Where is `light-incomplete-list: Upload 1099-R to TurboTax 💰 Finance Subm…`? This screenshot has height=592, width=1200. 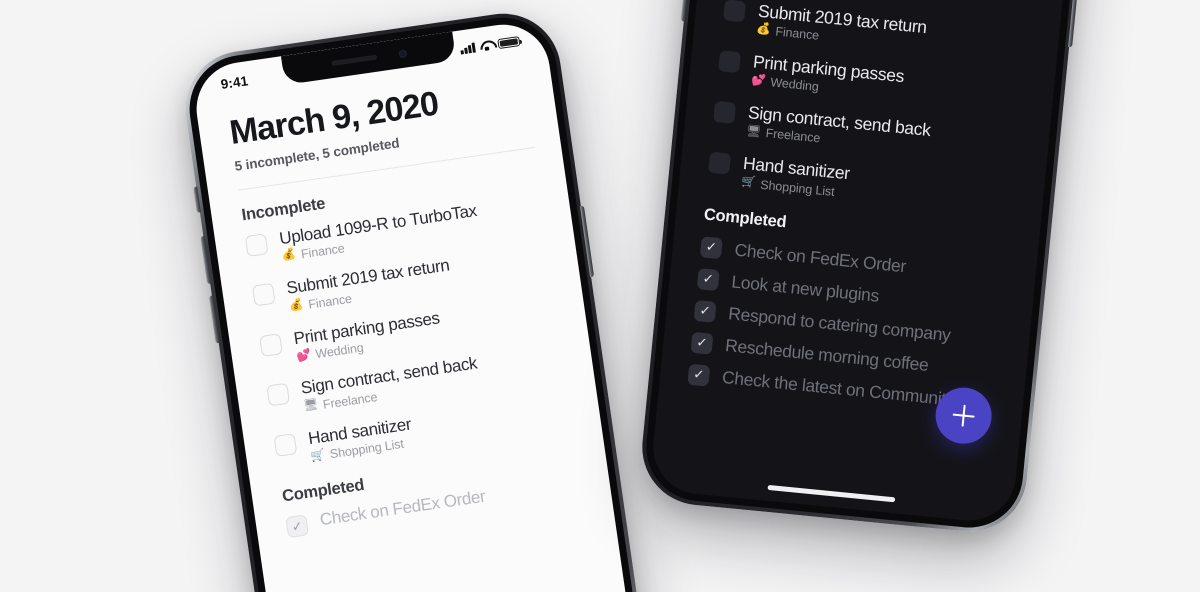 light-incomplete-list: Upload 1099-R to TurboTax 💰 Finance Subm… is located at coordinates (409, 330).